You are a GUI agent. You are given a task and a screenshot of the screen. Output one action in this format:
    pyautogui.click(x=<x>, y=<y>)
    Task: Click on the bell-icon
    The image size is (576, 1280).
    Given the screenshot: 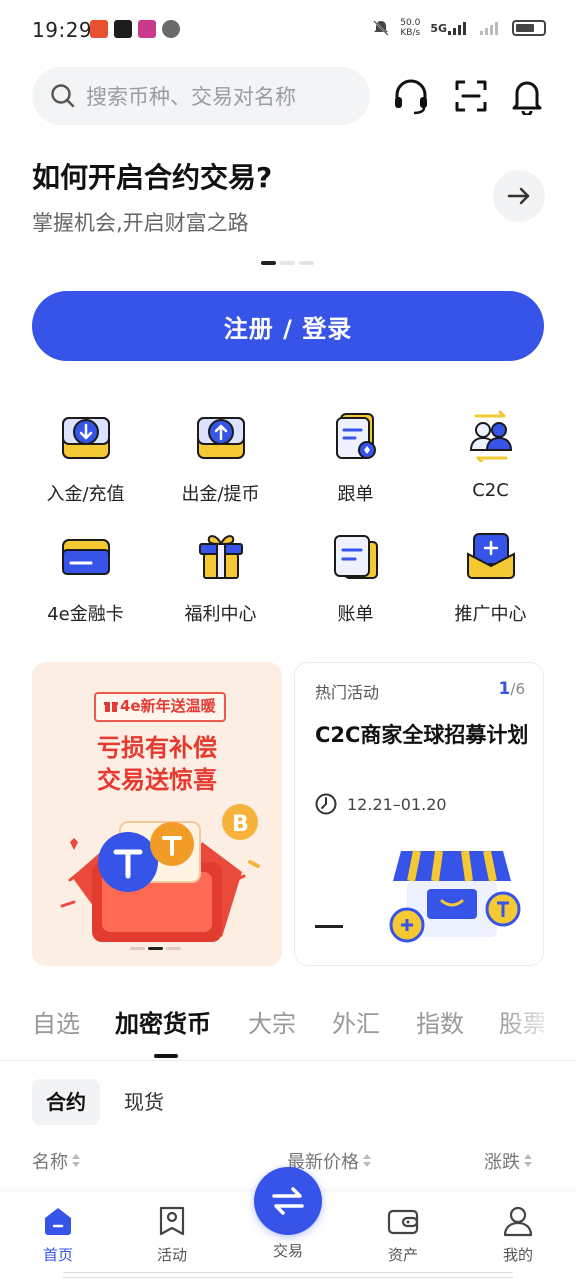 What is the action you would take?
    pyautogui.click(x=527, y=98)
    